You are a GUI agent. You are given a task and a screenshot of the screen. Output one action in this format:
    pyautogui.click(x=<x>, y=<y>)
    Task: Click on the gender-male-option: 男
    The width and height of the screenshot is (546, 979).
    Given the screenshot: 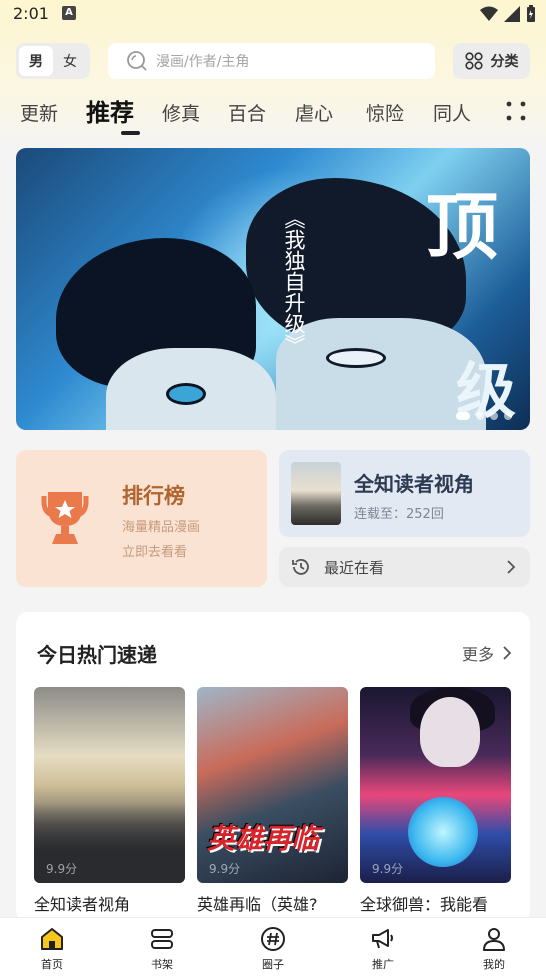 What is the action you would take?
    pyautogui.click(x=36, y=61)
    